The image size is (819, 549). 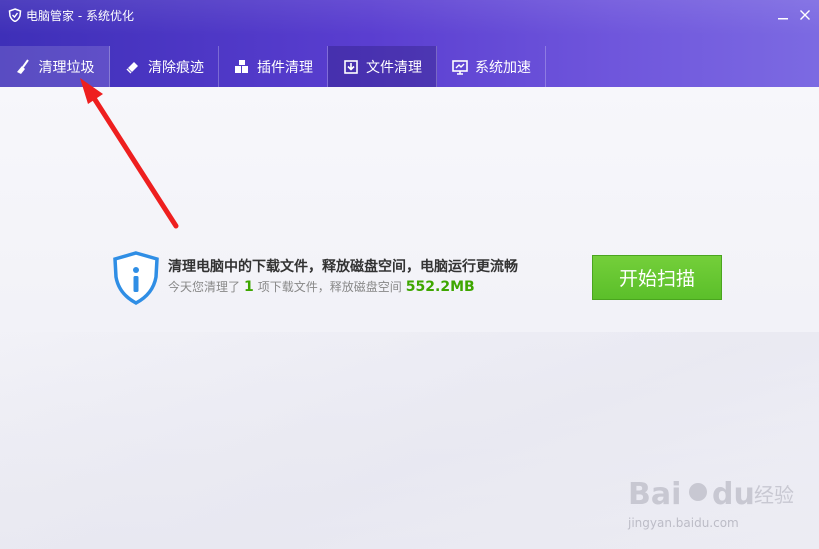 I want to click on watermark-url: jingyan.baidu.com, so click(x=683, y=523).